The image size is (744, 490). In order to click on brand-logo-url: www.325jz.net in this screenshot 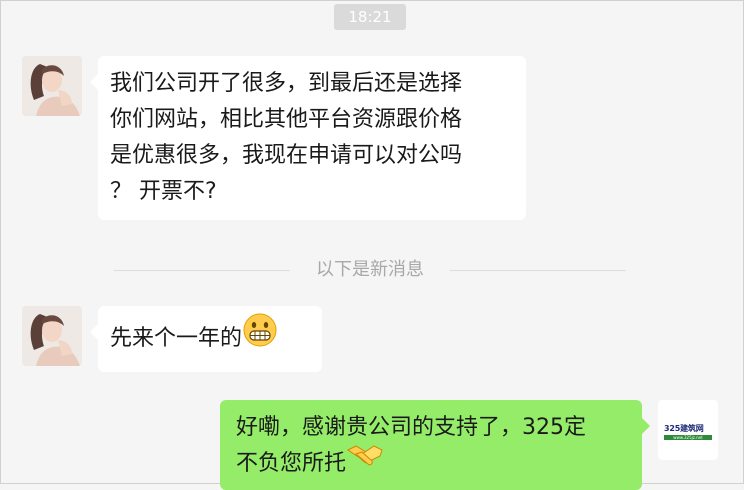, I will do `click(688, 437)`.